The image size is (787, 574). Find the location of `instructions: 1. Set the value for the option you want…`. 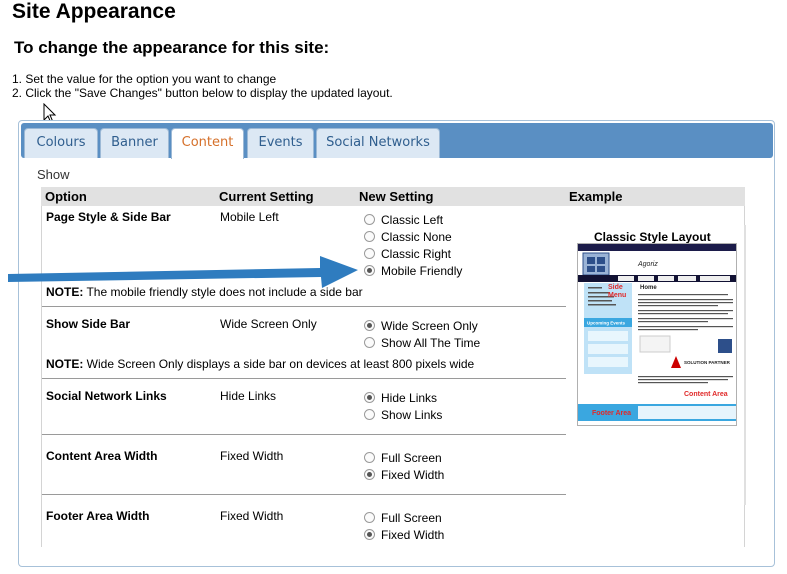

instructions: 1. Set the value for the option you want… is located at coordinates (202, 86).